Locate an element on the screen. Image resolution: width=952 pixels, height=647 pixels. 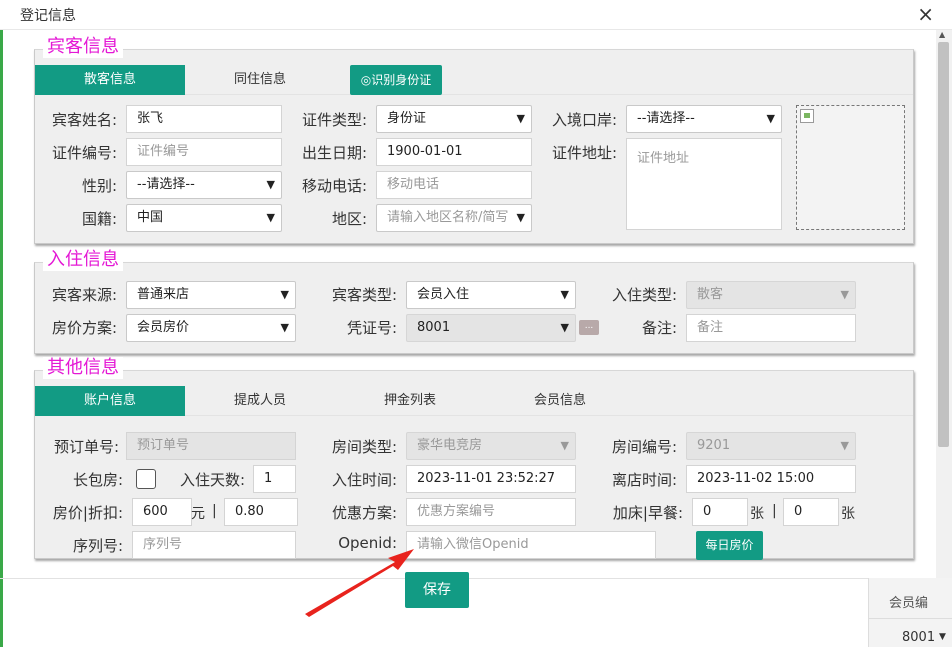
openid-label: Openid: is located at coordinates (367, 543).